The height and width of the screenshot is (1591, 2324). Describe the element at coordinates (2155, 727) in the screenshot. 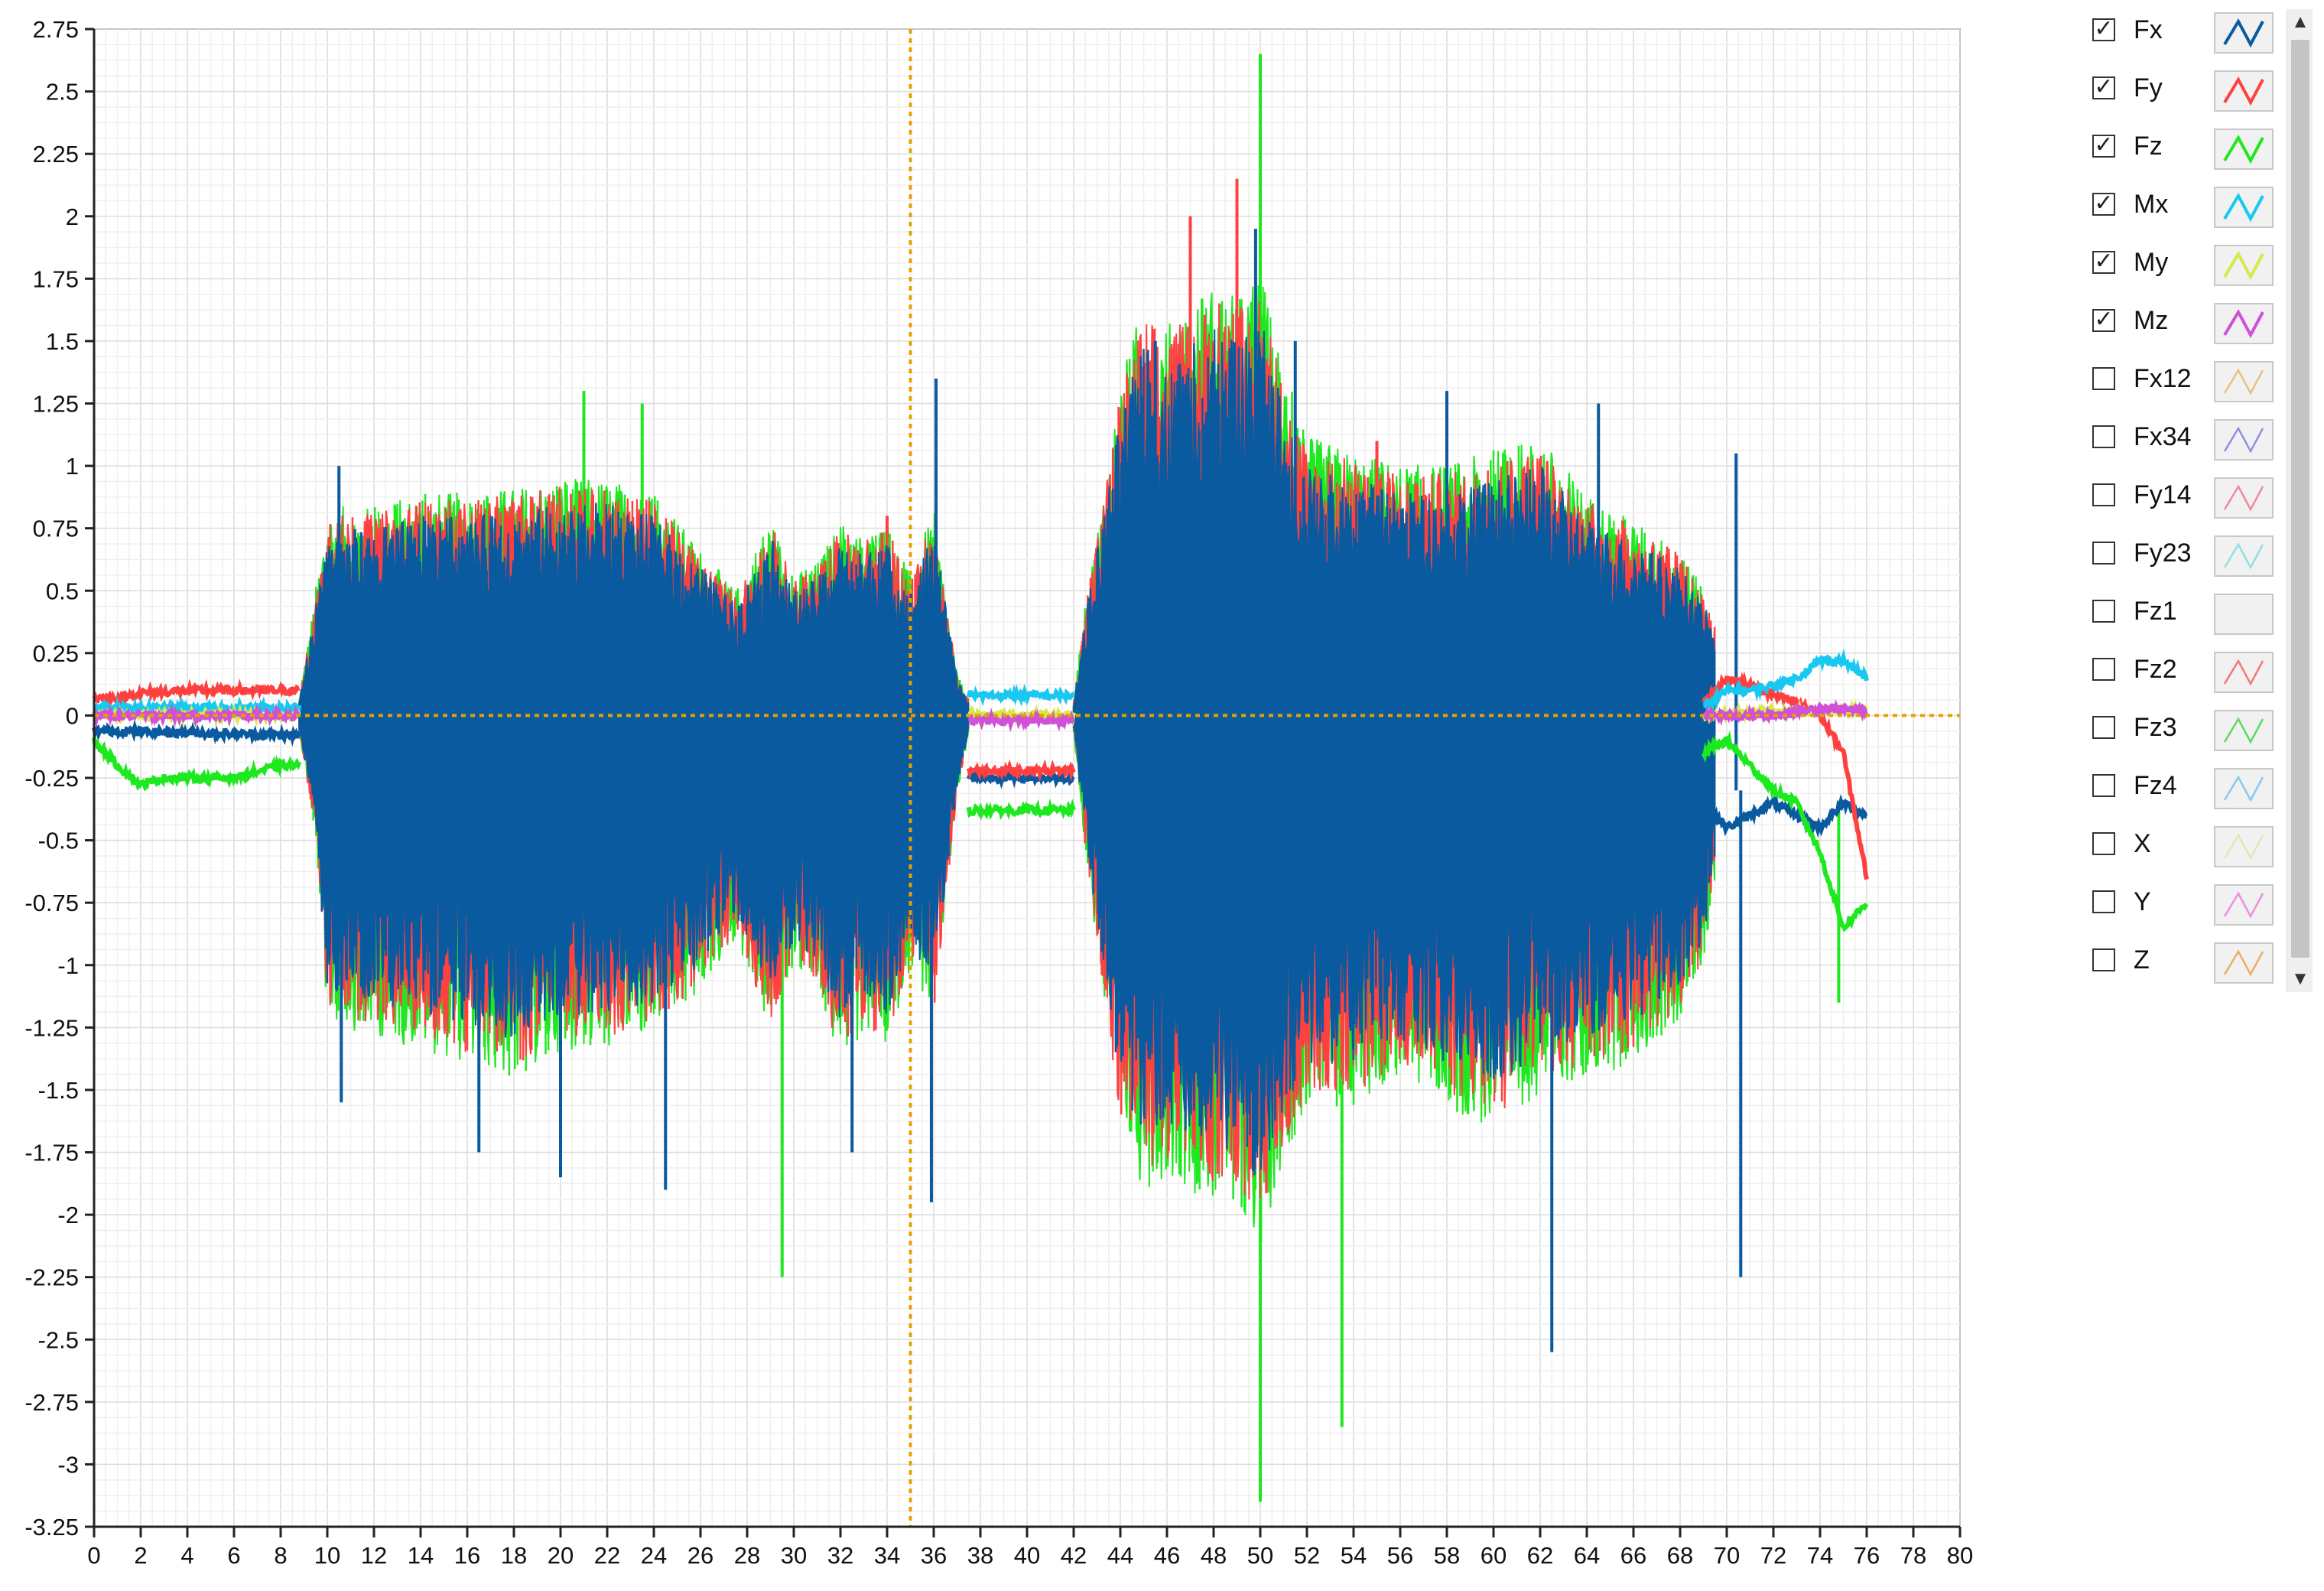

I see `legend-label: Fz3` at that location.